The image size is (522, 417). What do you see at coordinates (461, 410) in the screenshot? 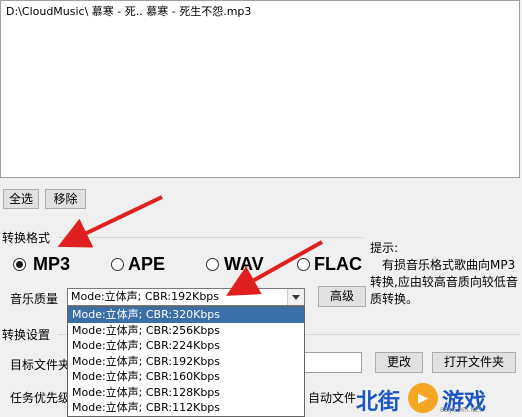
I see `watermark-url: BEIJIE365.NET` at bounding box center [461, 410].